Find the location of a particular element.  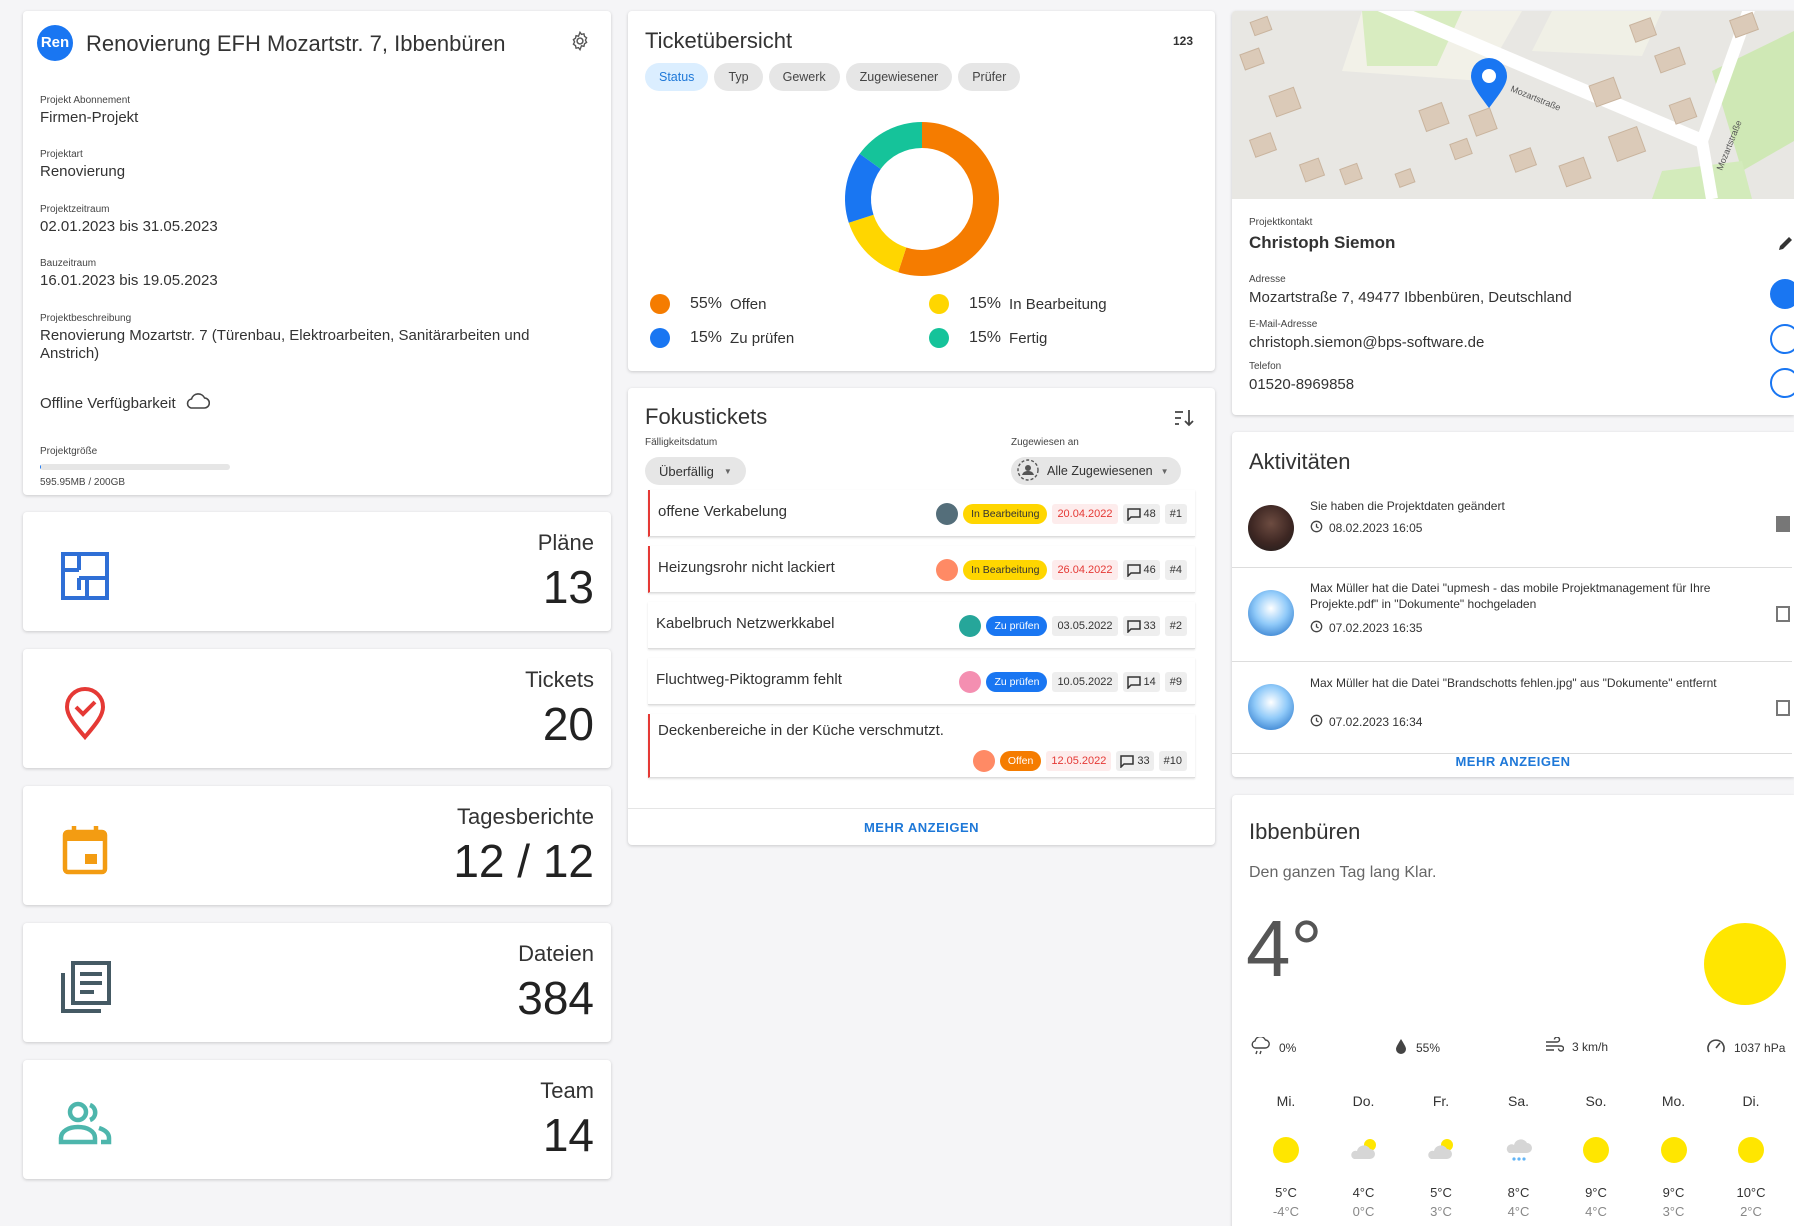

focus-footer is located at coordinates (921, 808).